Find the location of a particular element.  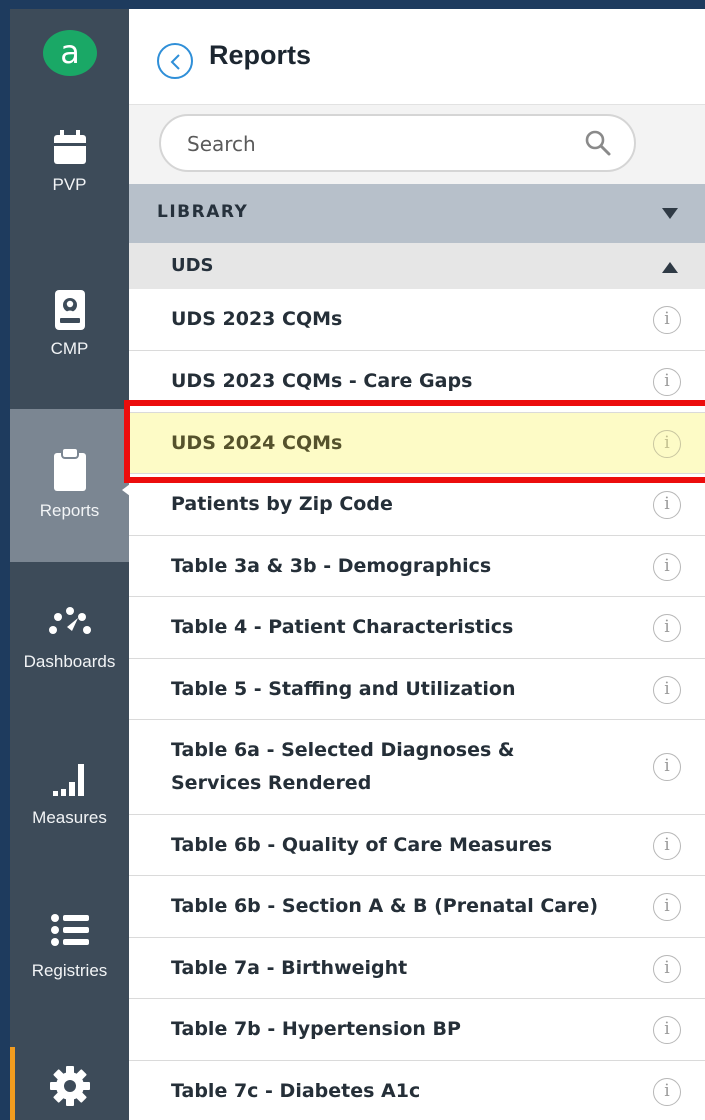

report-label: Table 7c - Diabetes A1c is located at coordinates (296, 1091).